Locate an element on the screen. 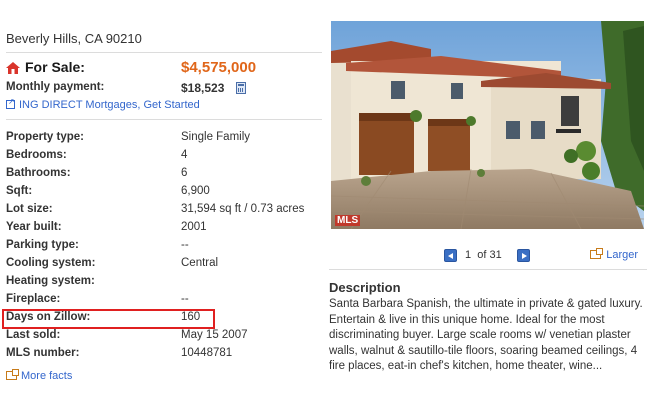 The image size is (654, 401). fact-row: MLS number: 10448781 is located at coordinates (166, 353).